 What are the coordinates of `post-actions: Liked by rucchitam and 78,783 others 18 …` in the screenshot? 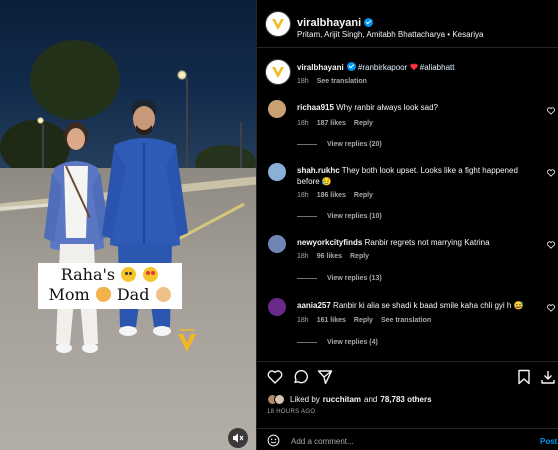 It's located at (407, 392).